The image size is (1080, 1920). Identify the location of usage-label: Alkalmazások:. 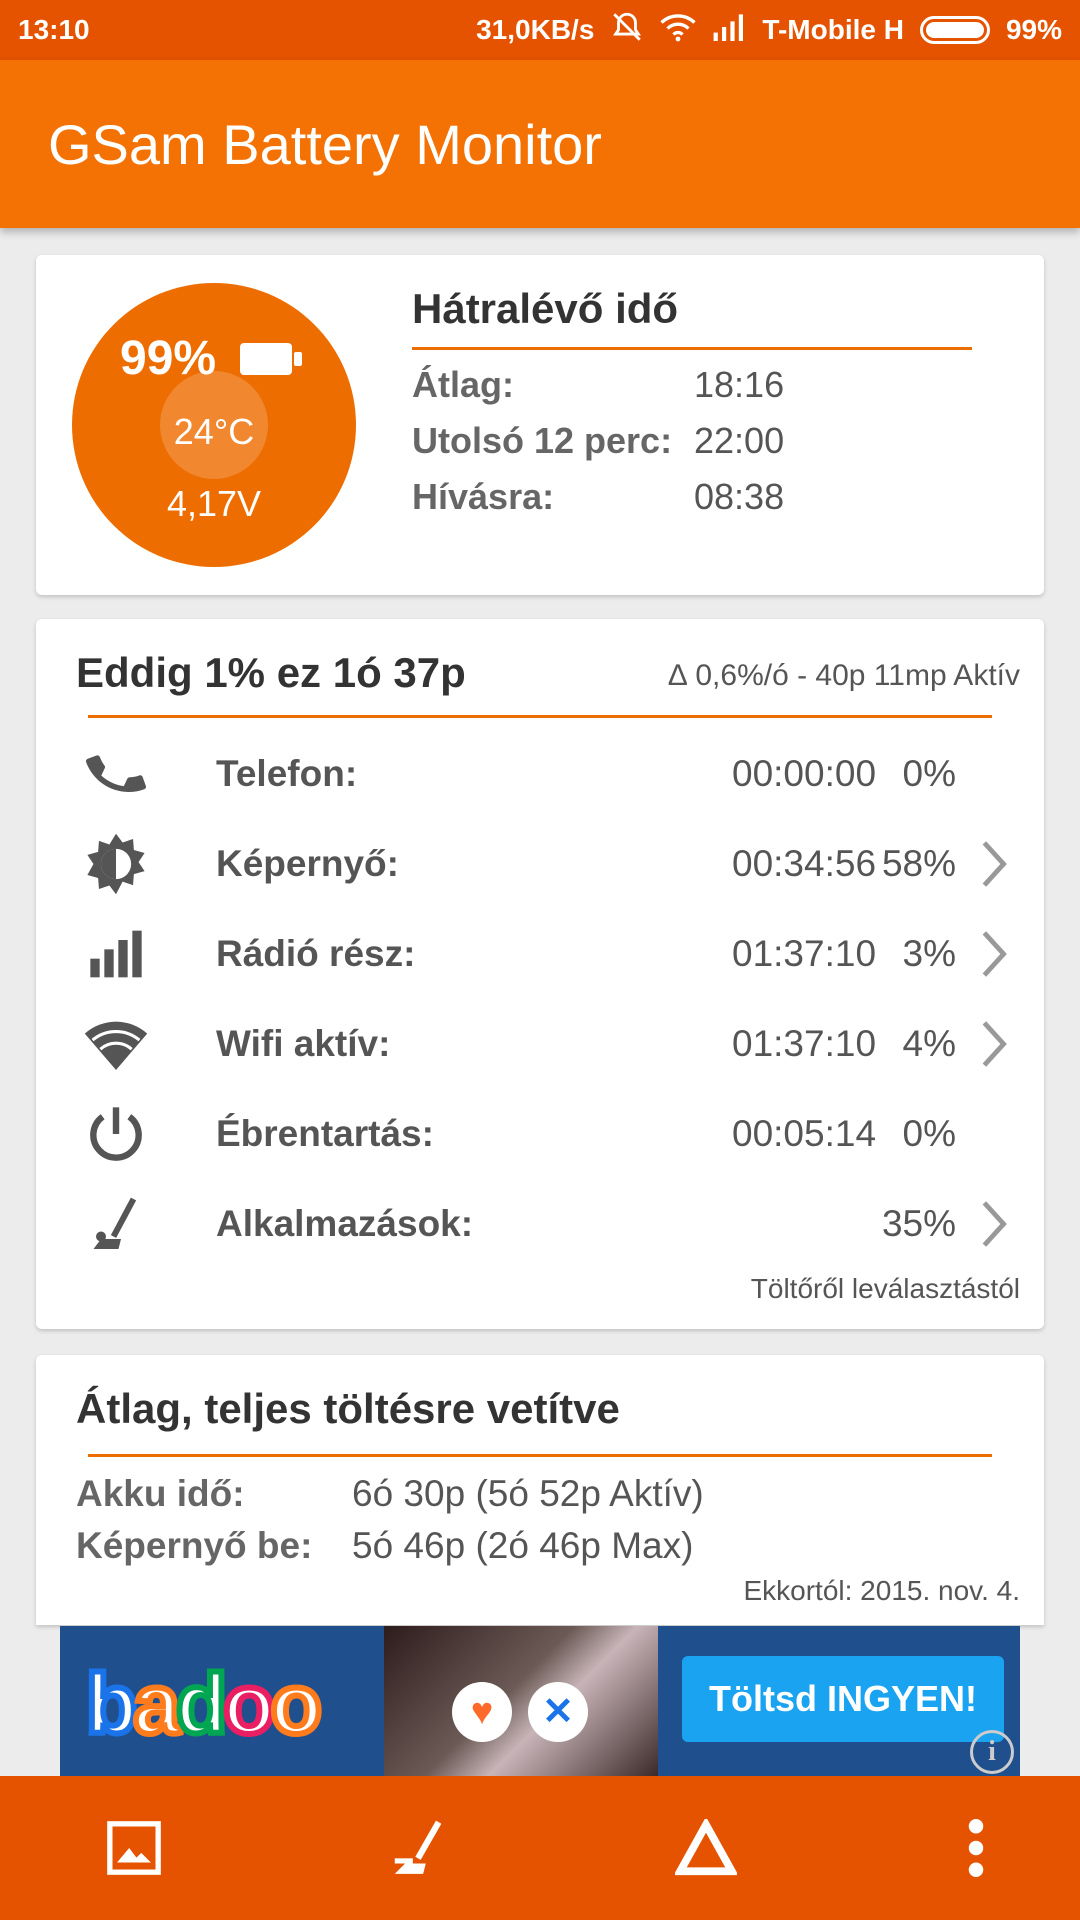
(345, 1223).